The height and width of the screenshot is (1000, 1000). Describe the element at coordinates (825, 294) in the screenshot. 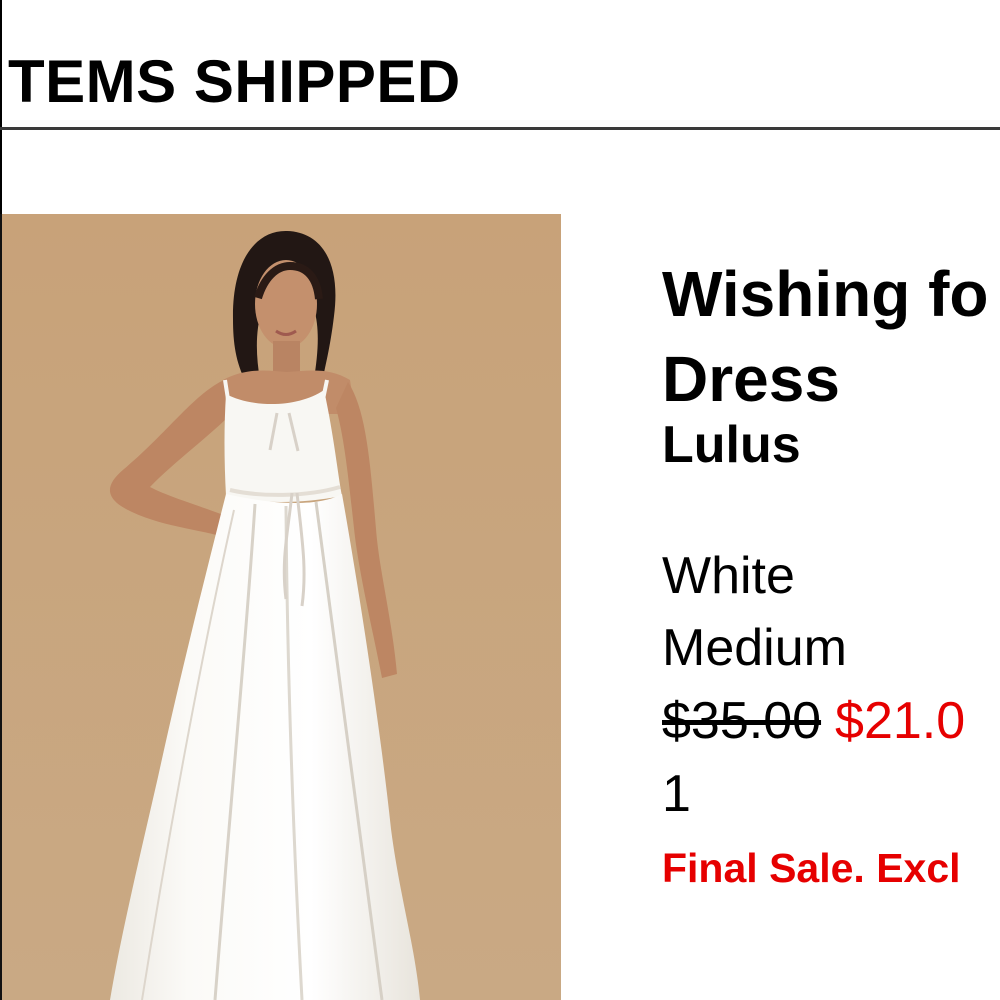

I see `product-name-line-1: Wishing fo` at that location.